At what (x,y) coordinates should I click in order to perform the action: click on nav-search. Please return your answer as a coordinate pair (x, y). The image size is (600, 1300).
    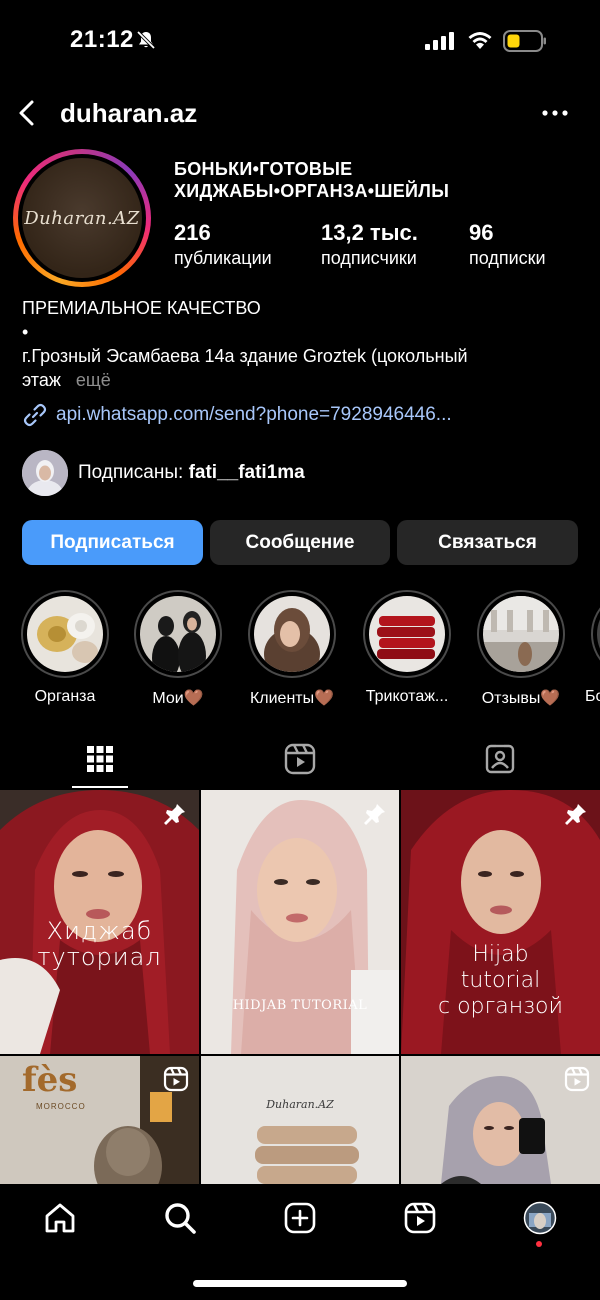
    Looking at the image, I should click on (180, 1218).